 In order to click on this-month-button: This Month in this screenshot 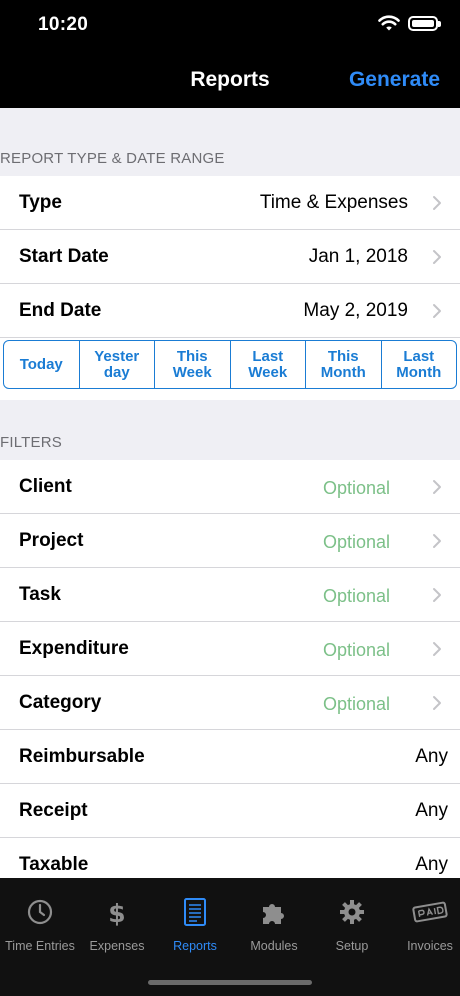, I will do `click(344, 364)`.